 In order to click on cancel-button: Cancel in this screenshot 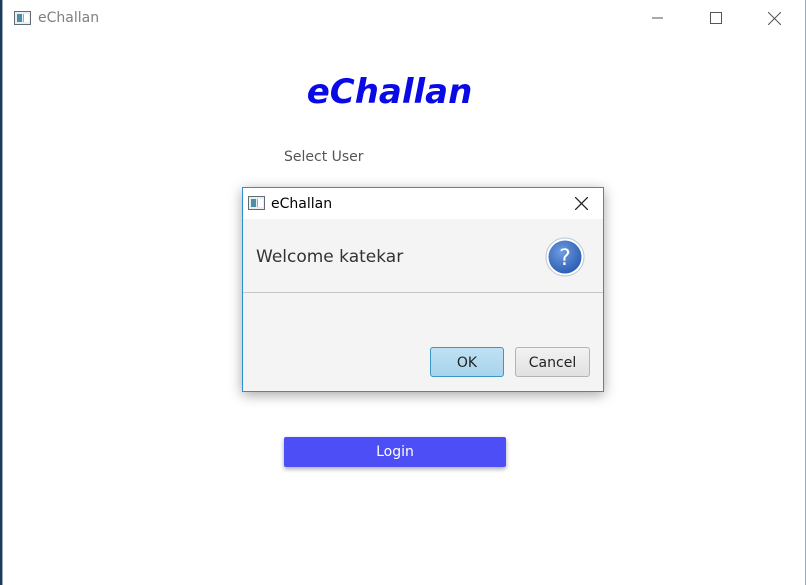, I will do `click(552, 362)`.